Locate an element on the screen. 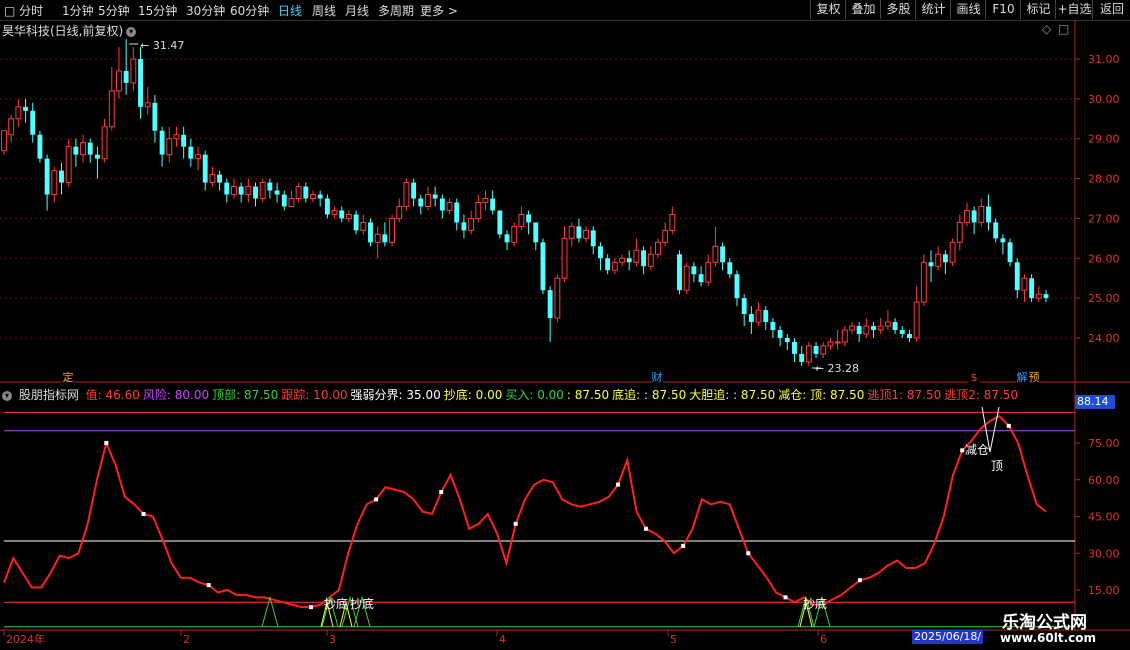 The width and height of the screenshot is (1130, 650). date-label-0: 2024年 is located at coordinates (25, 639).